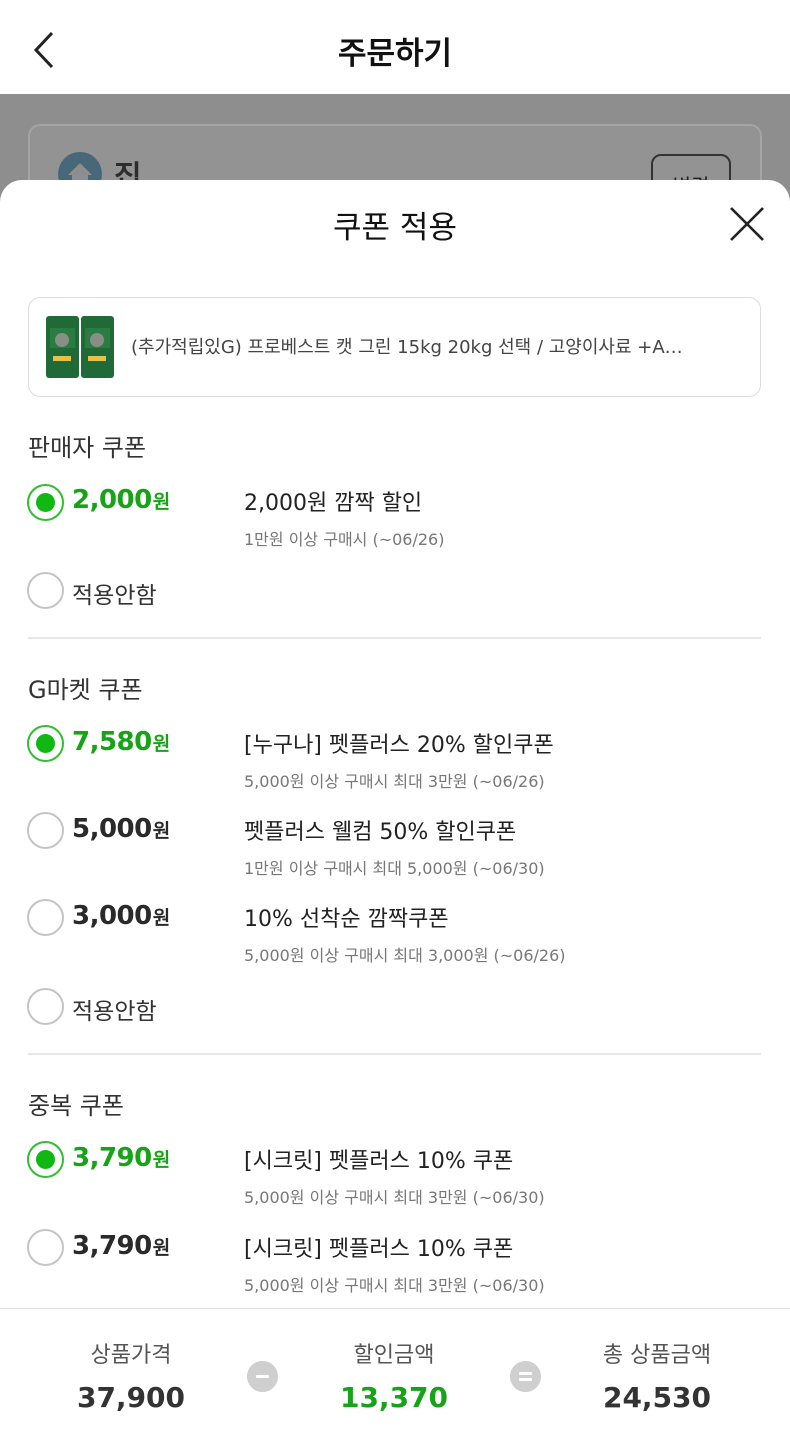 The height and width of the screenshot is (1436, 790). I want to click on total-value: 24,530, so click(657, 1397).